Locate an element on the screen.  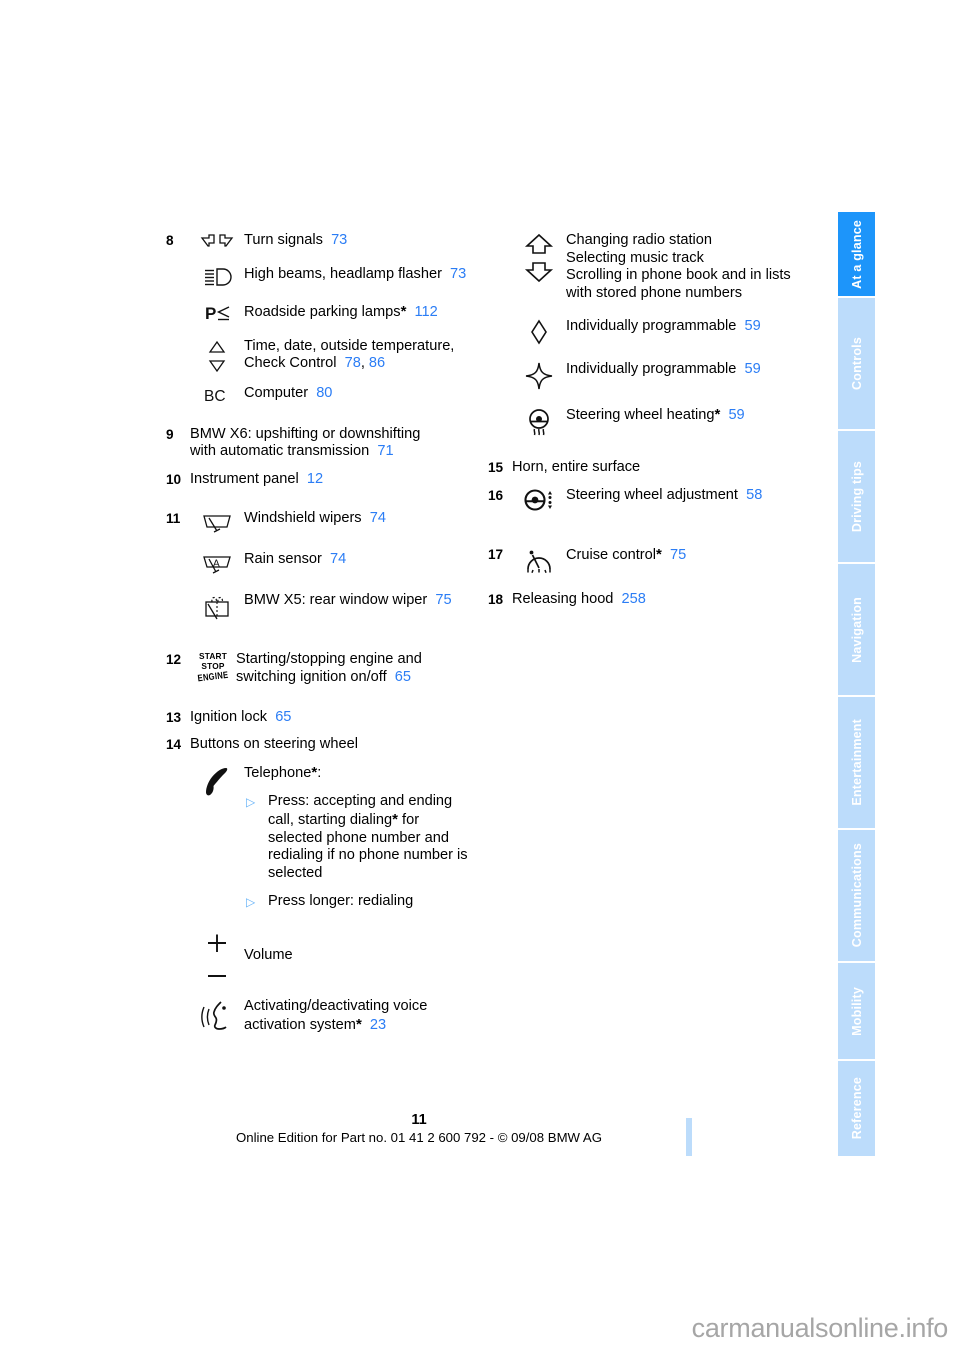
scroll-line-1: Changing radio station is located at coordinates (639, 240).